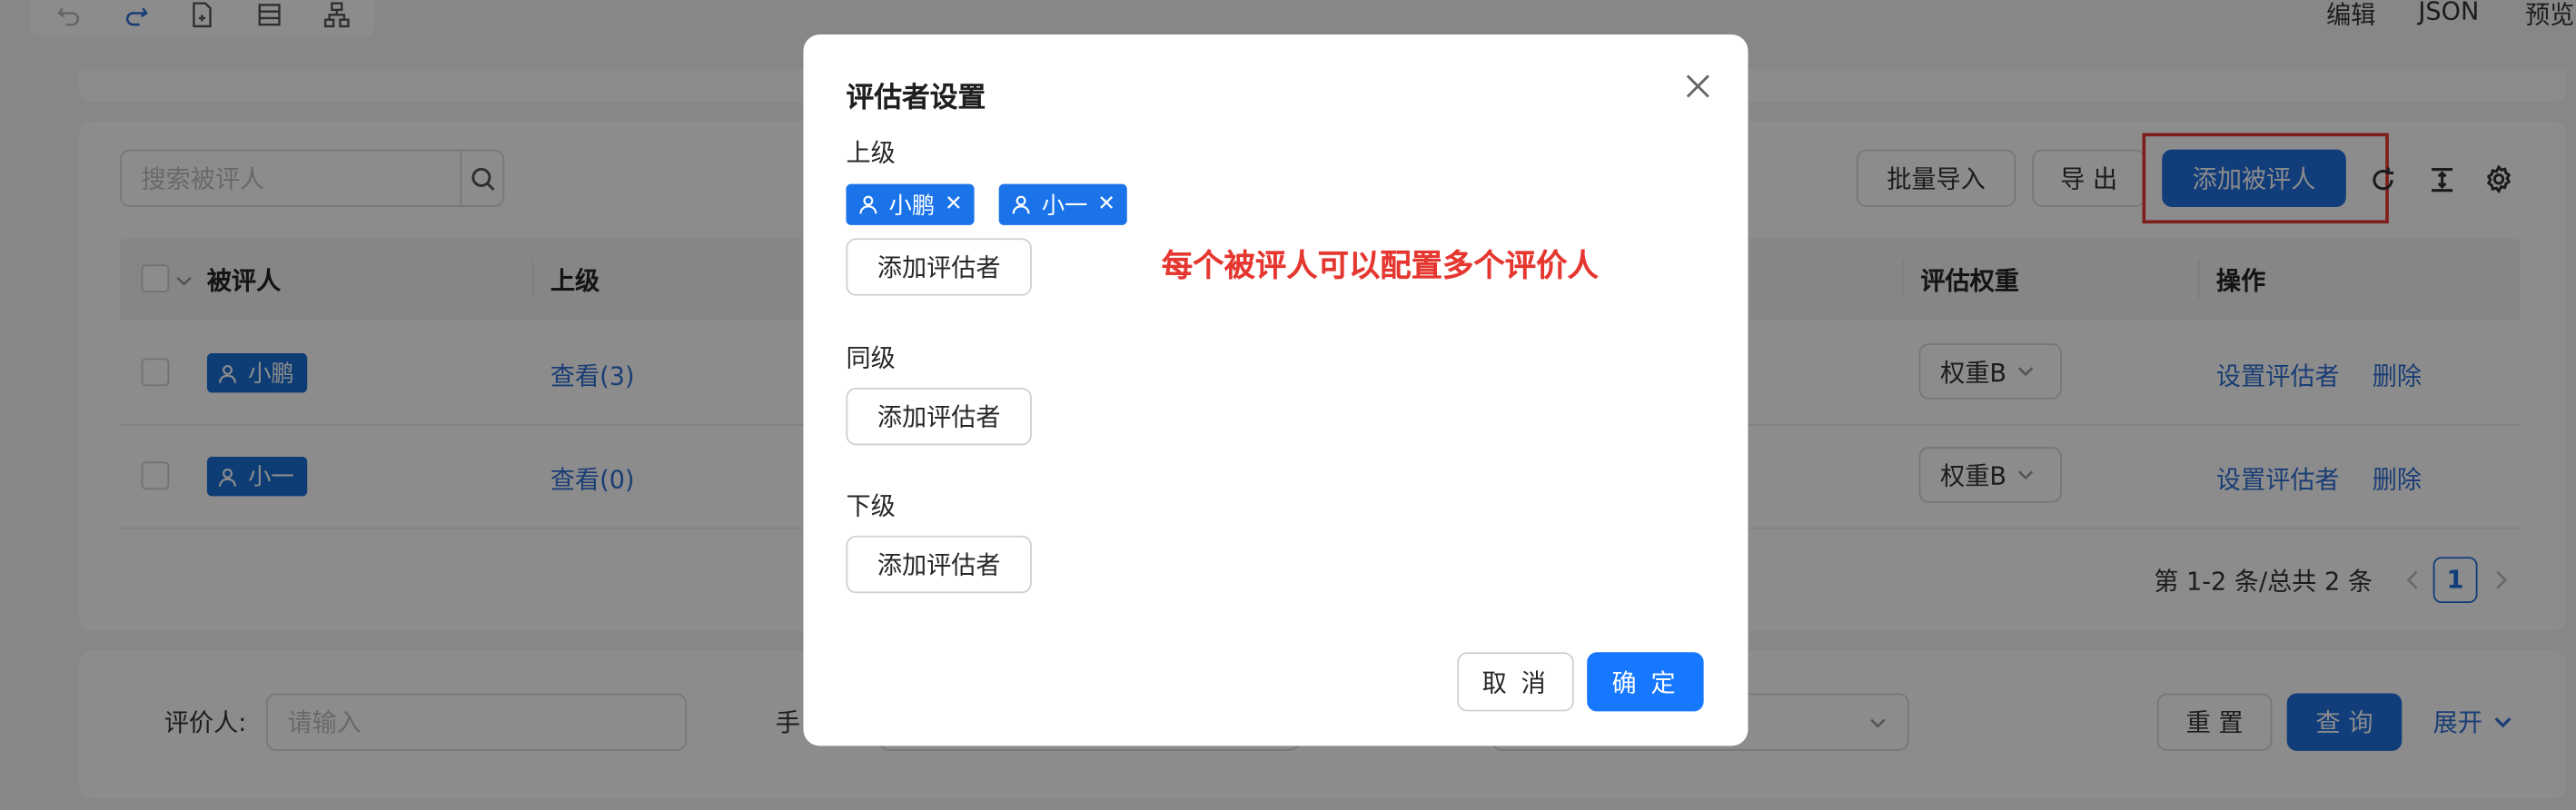 This screenshot has height=810, width=2576. Describe the element at coordinates (871, 152) in the screenshot. I see `section-label-superior: 上级` at that location.